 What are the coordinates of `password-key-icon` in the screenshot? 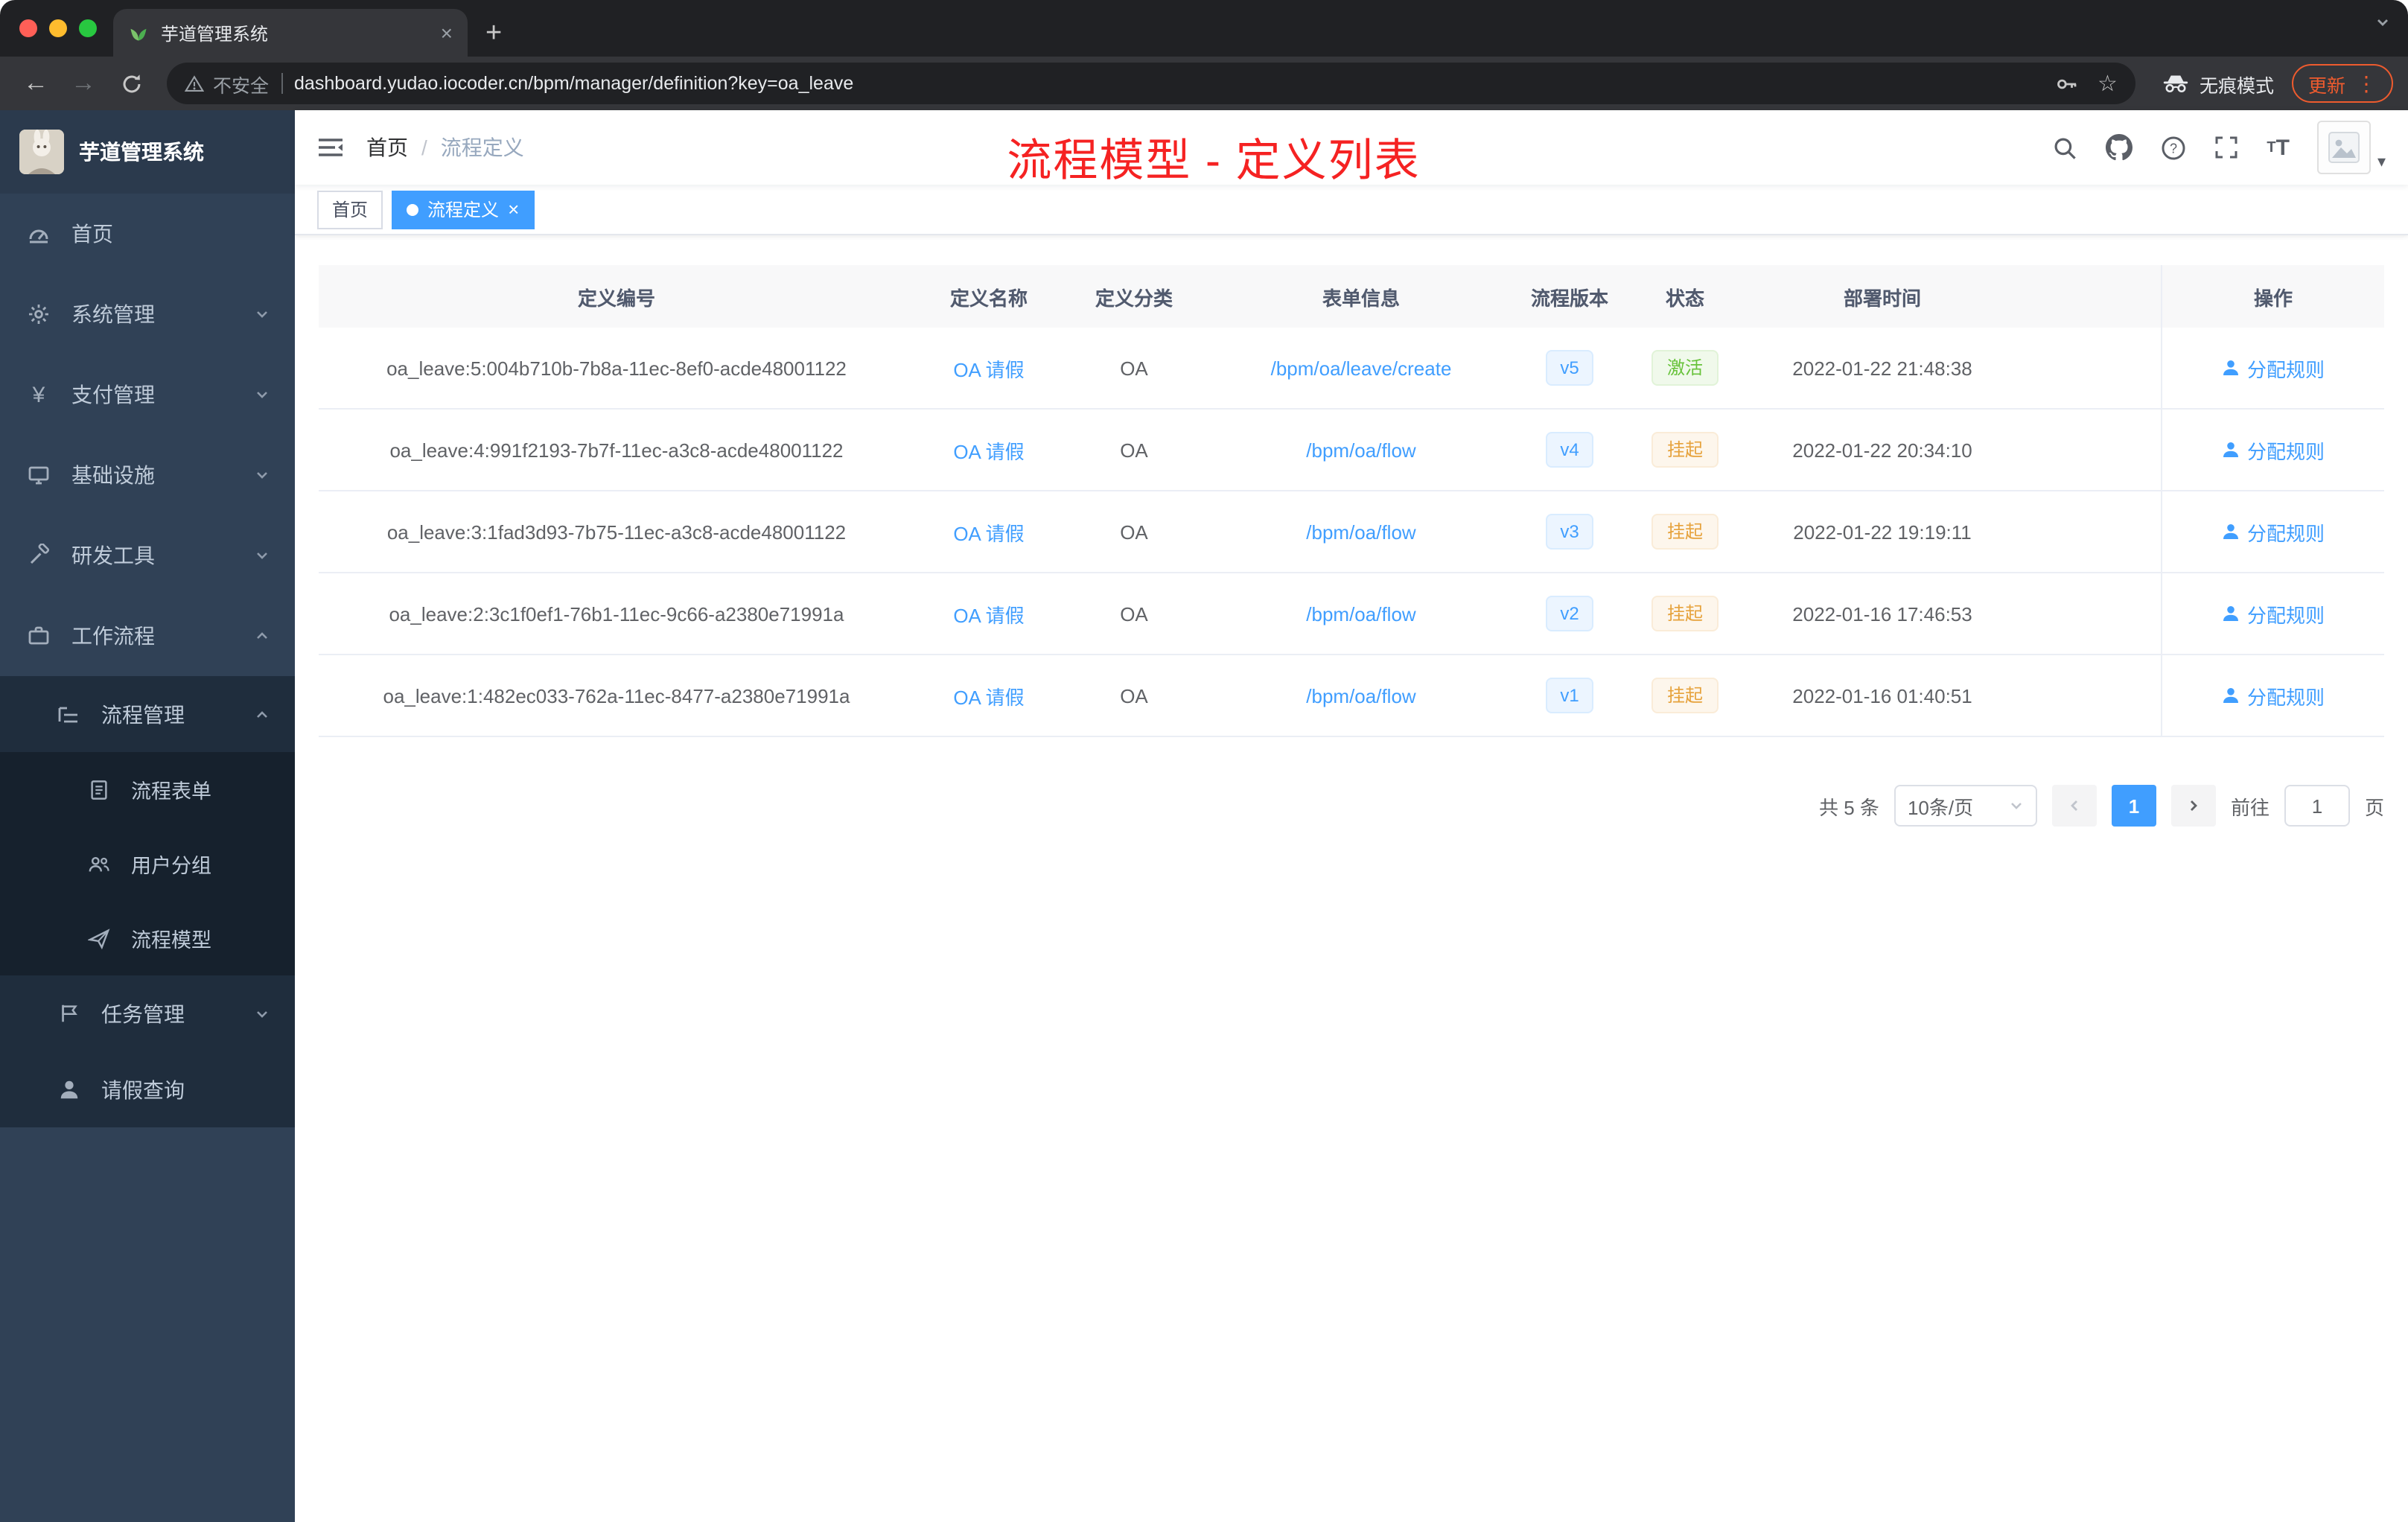 It's located at (2065, 83).